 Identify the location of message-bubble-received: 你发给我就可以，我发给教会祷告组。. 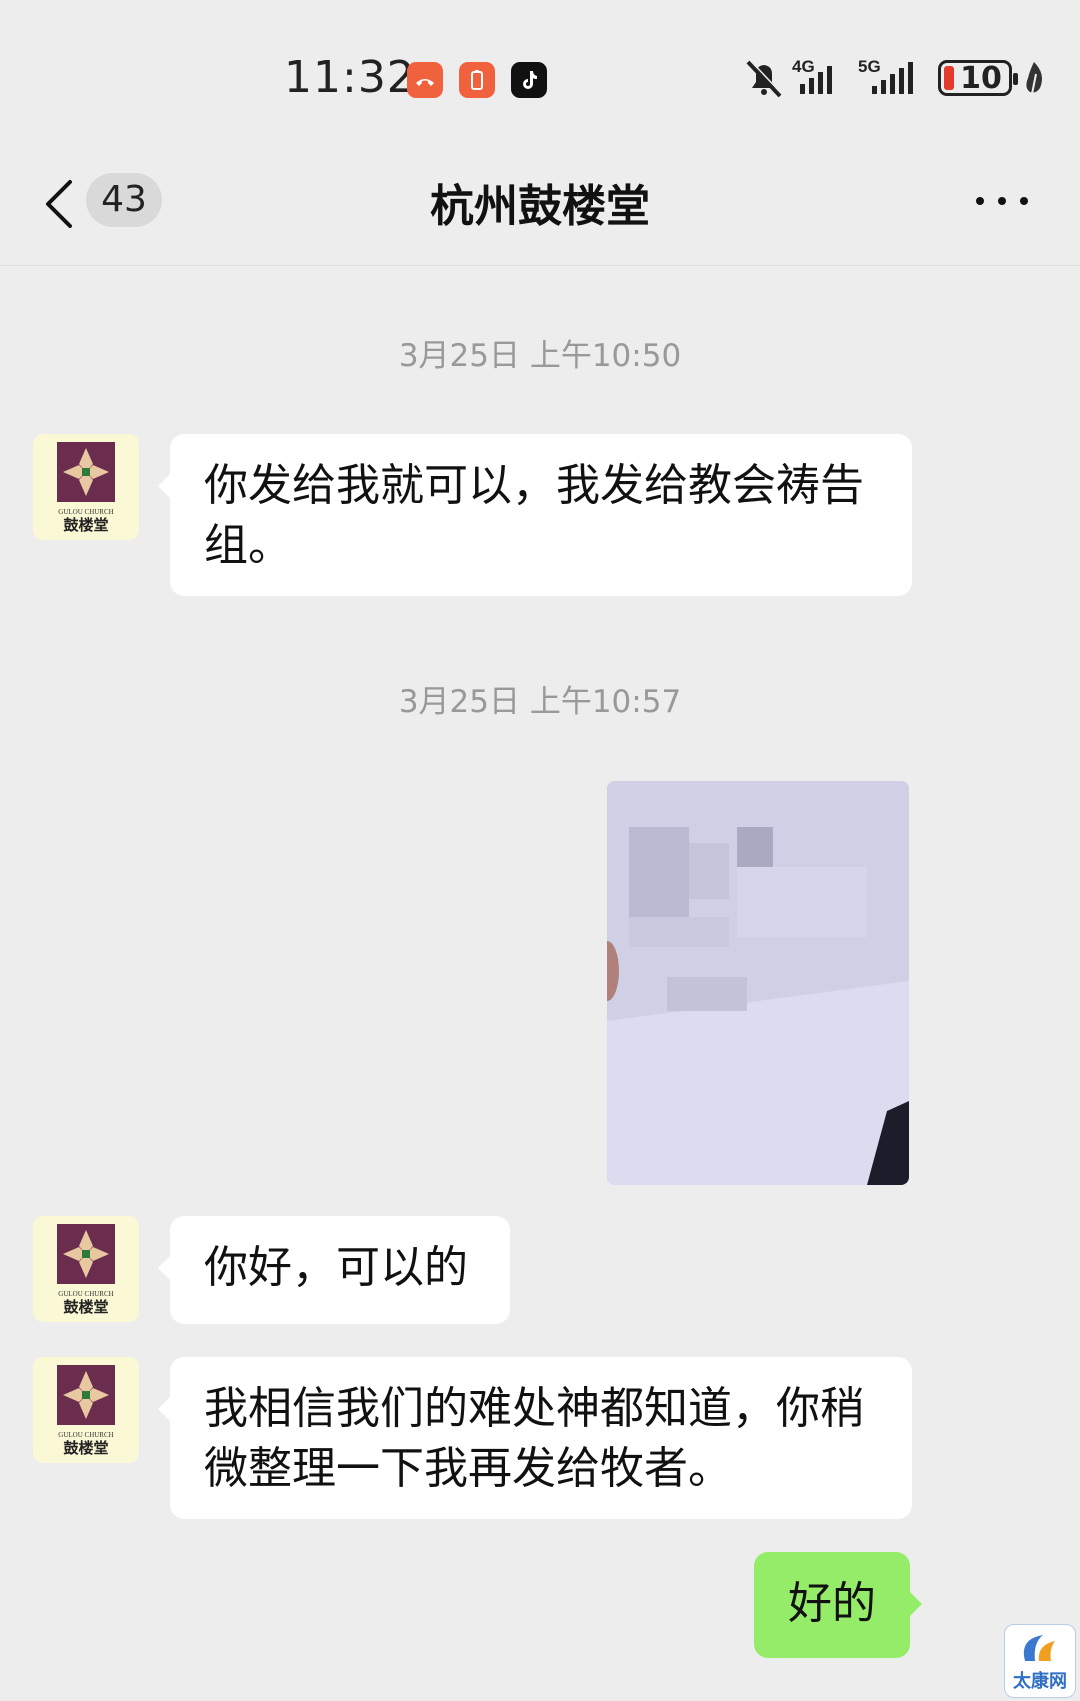
(535, 515).